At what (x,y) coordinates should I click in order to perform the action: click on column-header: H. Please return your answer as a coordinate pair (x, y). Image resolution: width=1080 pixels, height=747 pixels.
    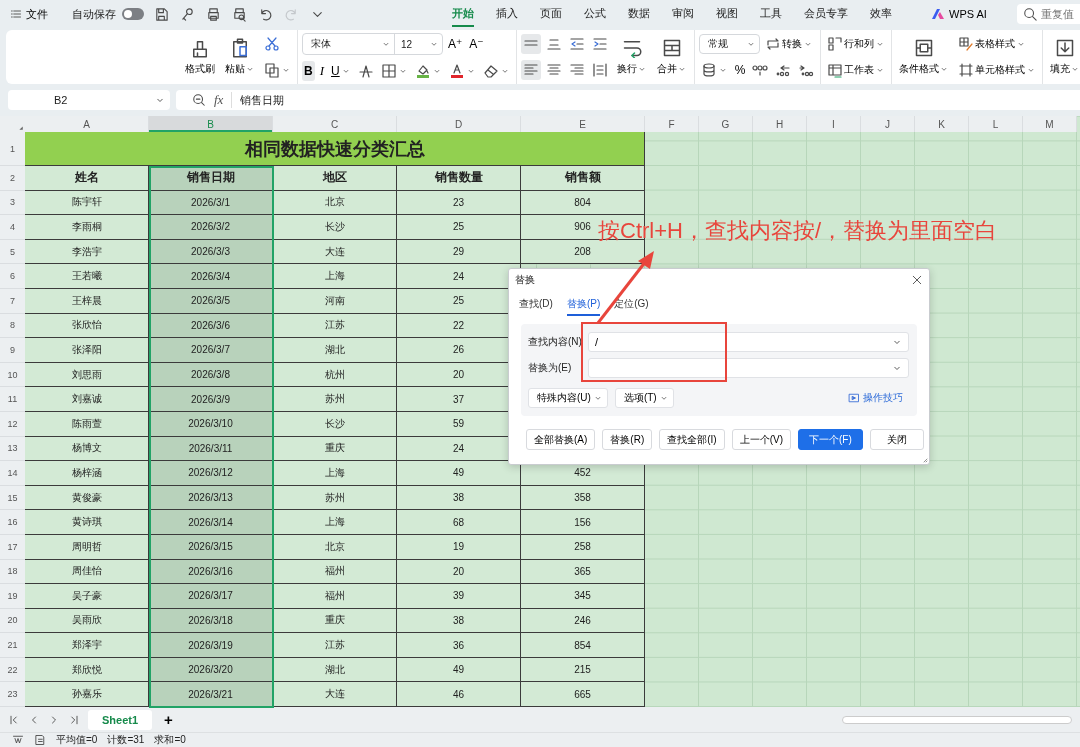
    Looking at the image, I should click on (780, 124).